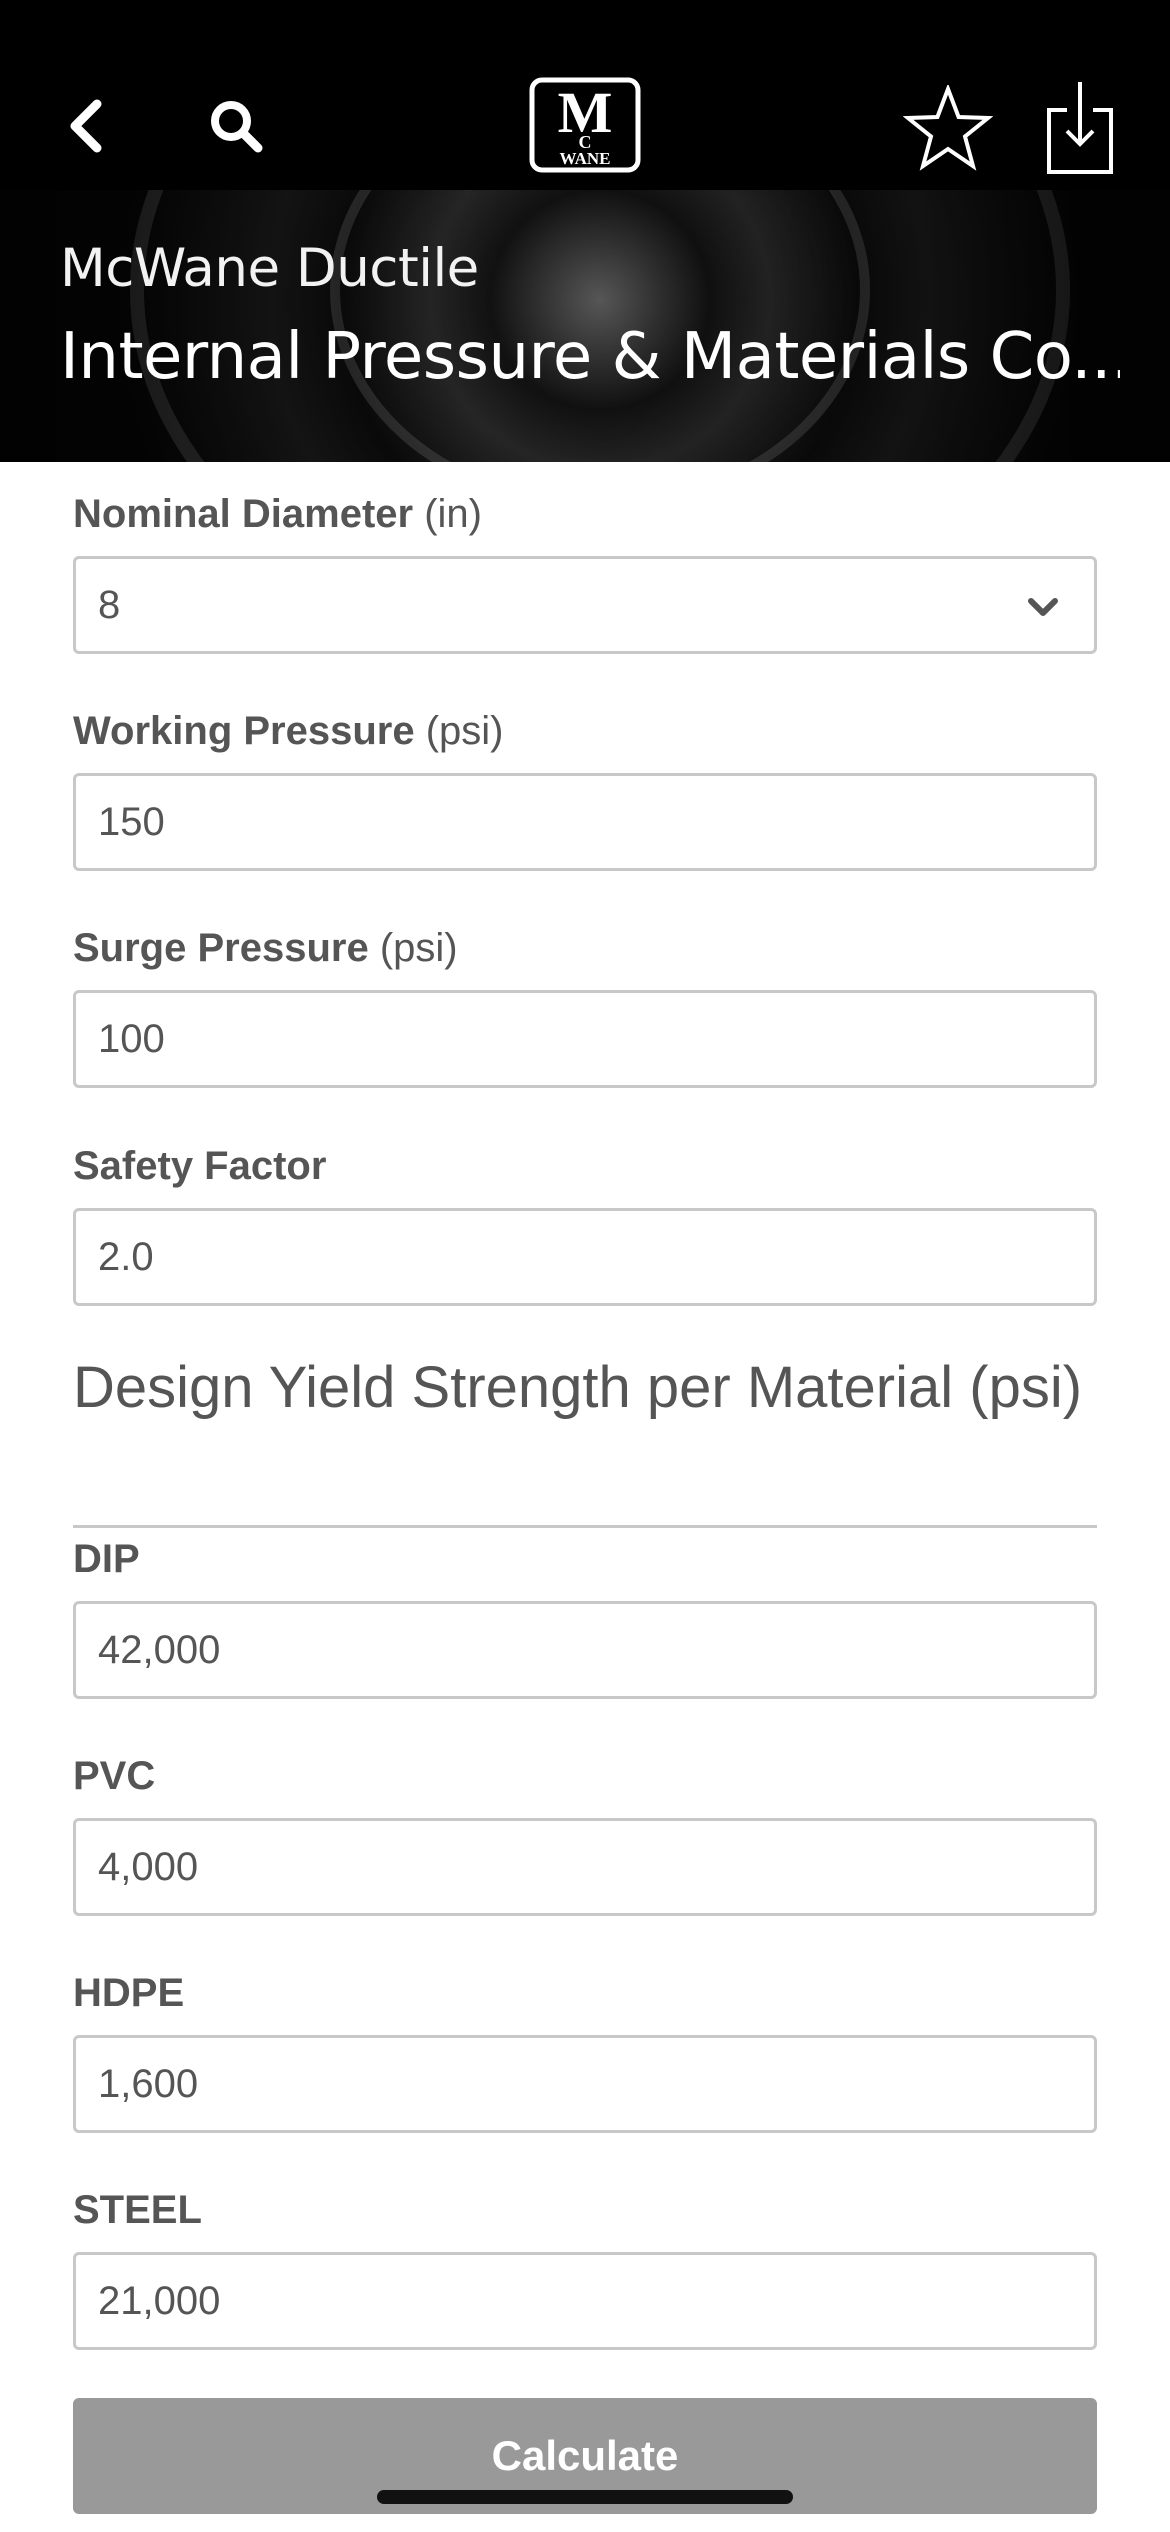 The width and height of the screenshot is (1170, 2532). What do you see at coordinates (106, 1559) in the screenshot?
I see `material-dip-label: DIP` at bounding box center [106, 1559].